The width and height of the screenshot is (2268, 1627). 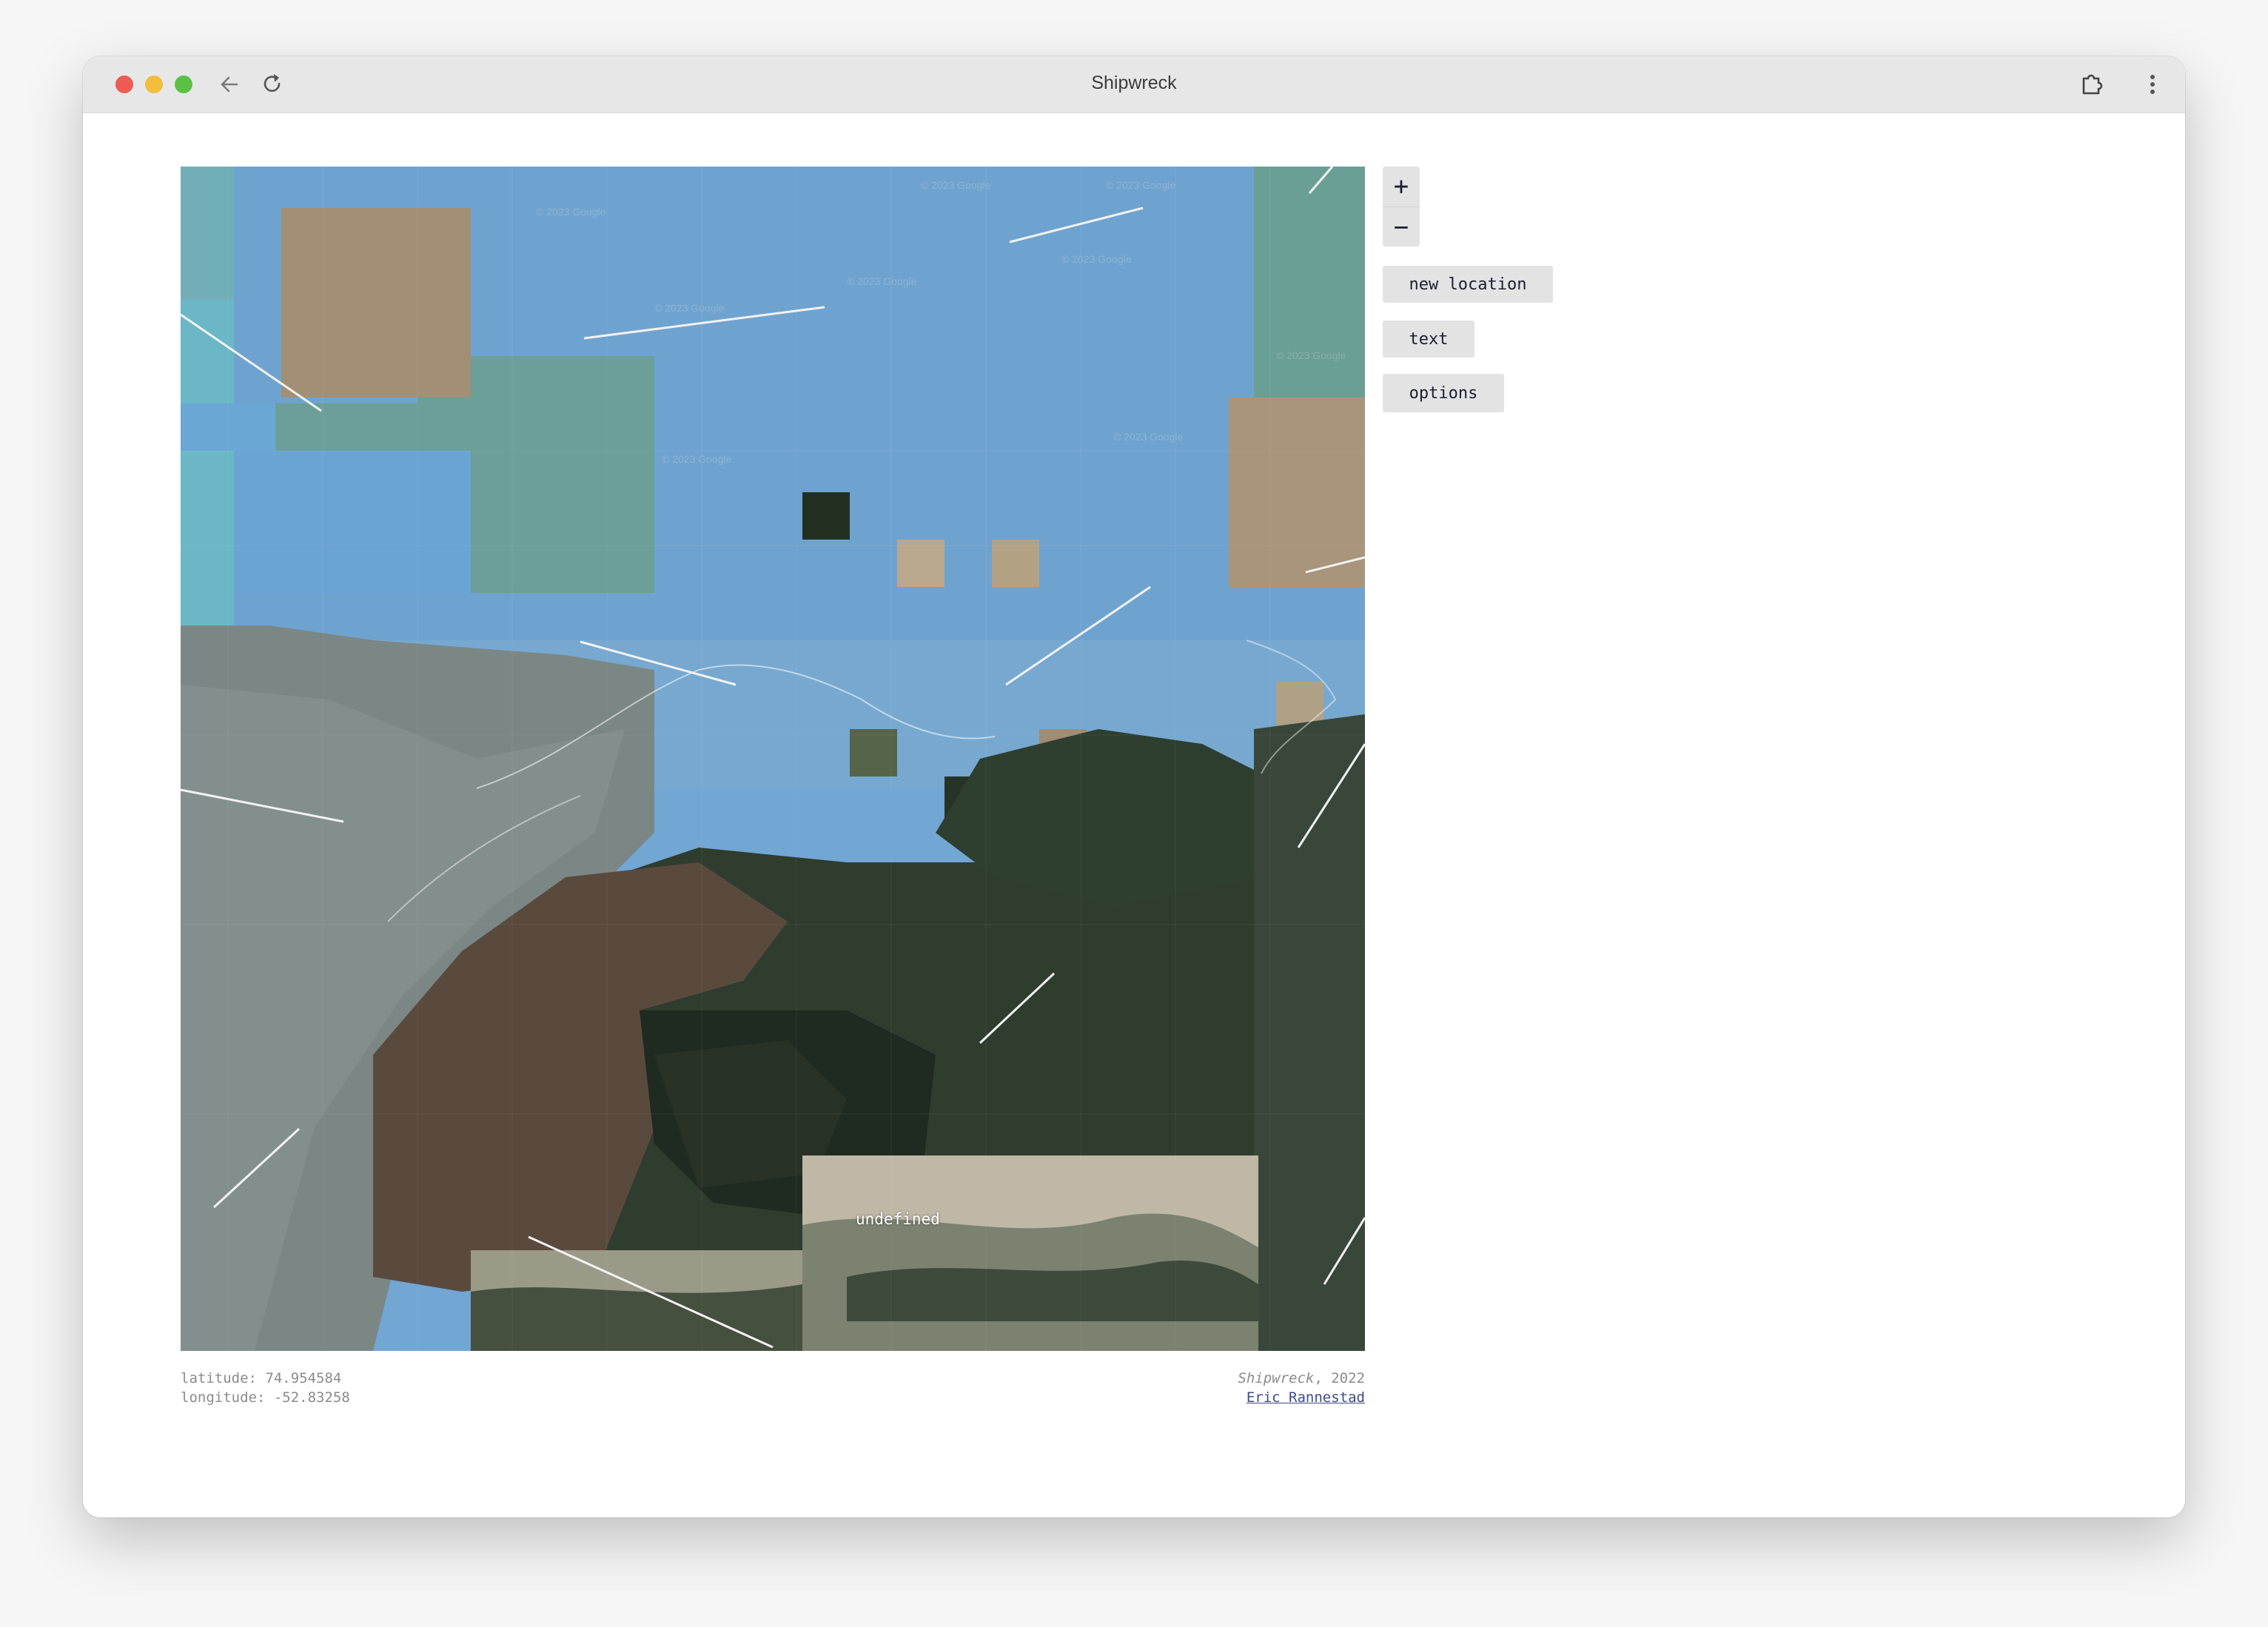 What do you see at coordinates (1401, 187) in the screenshot?
I see `zoom-in-button: +` at bounding box center [1401, 187].